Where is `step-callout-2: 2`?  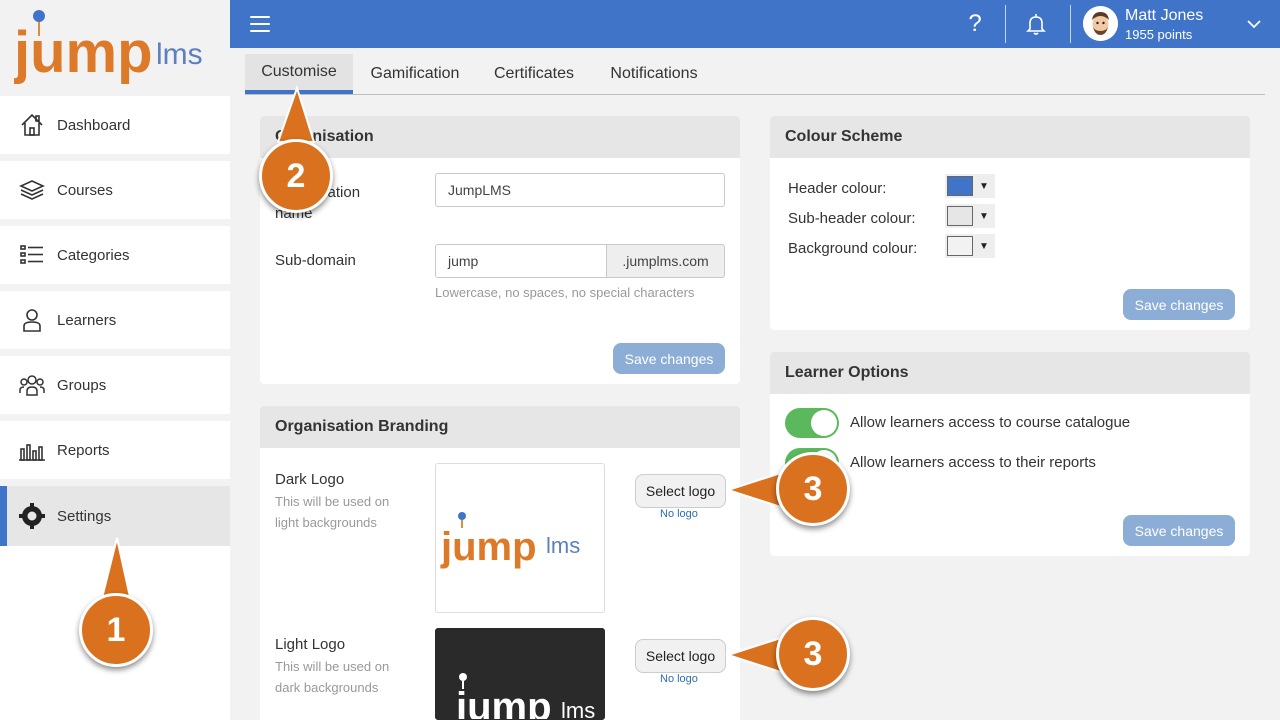 step-callout-2: 2 is located at coordinates (296, 176).